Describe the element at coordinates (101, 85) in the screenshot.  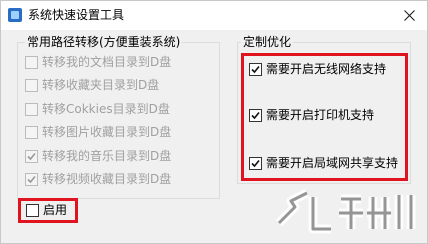
I see `checkbox-label: 转移收藏夹目录到D盘` at that location.